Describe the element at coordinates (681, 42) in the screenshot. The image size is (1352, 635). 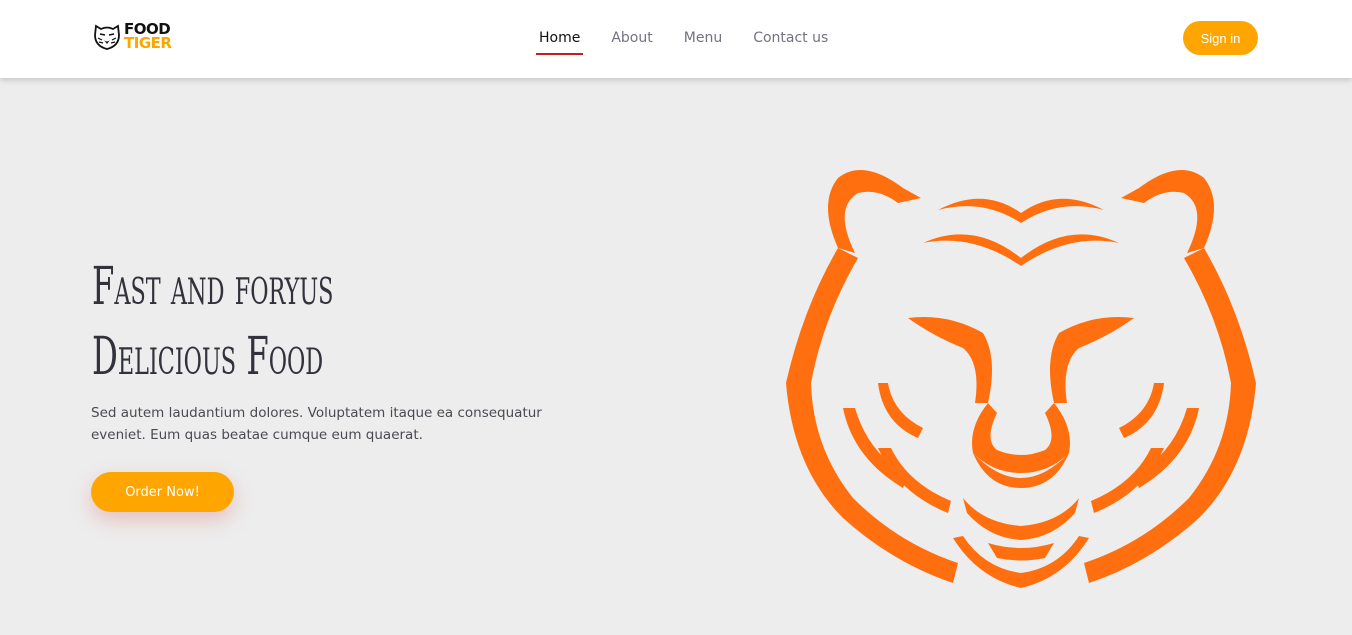
I see `main-nav: Home About Menu Contact us` at that location.